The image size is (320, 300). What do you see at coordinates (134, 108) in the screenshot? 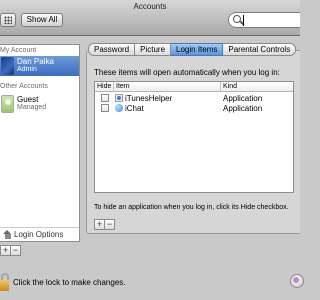
I see `item-name: iChat` at bounding box center [134, 108].